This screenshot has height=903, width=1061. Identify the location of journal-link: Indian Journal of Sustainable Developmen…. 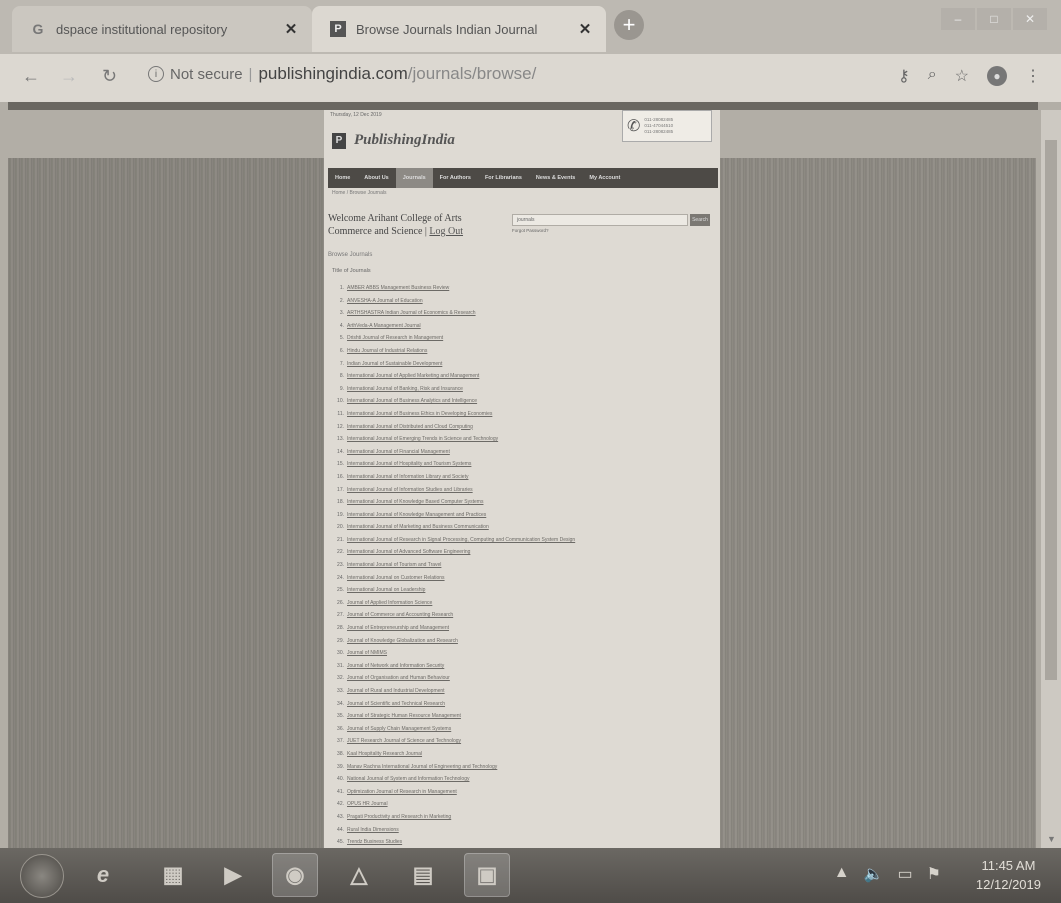
(394, 364).